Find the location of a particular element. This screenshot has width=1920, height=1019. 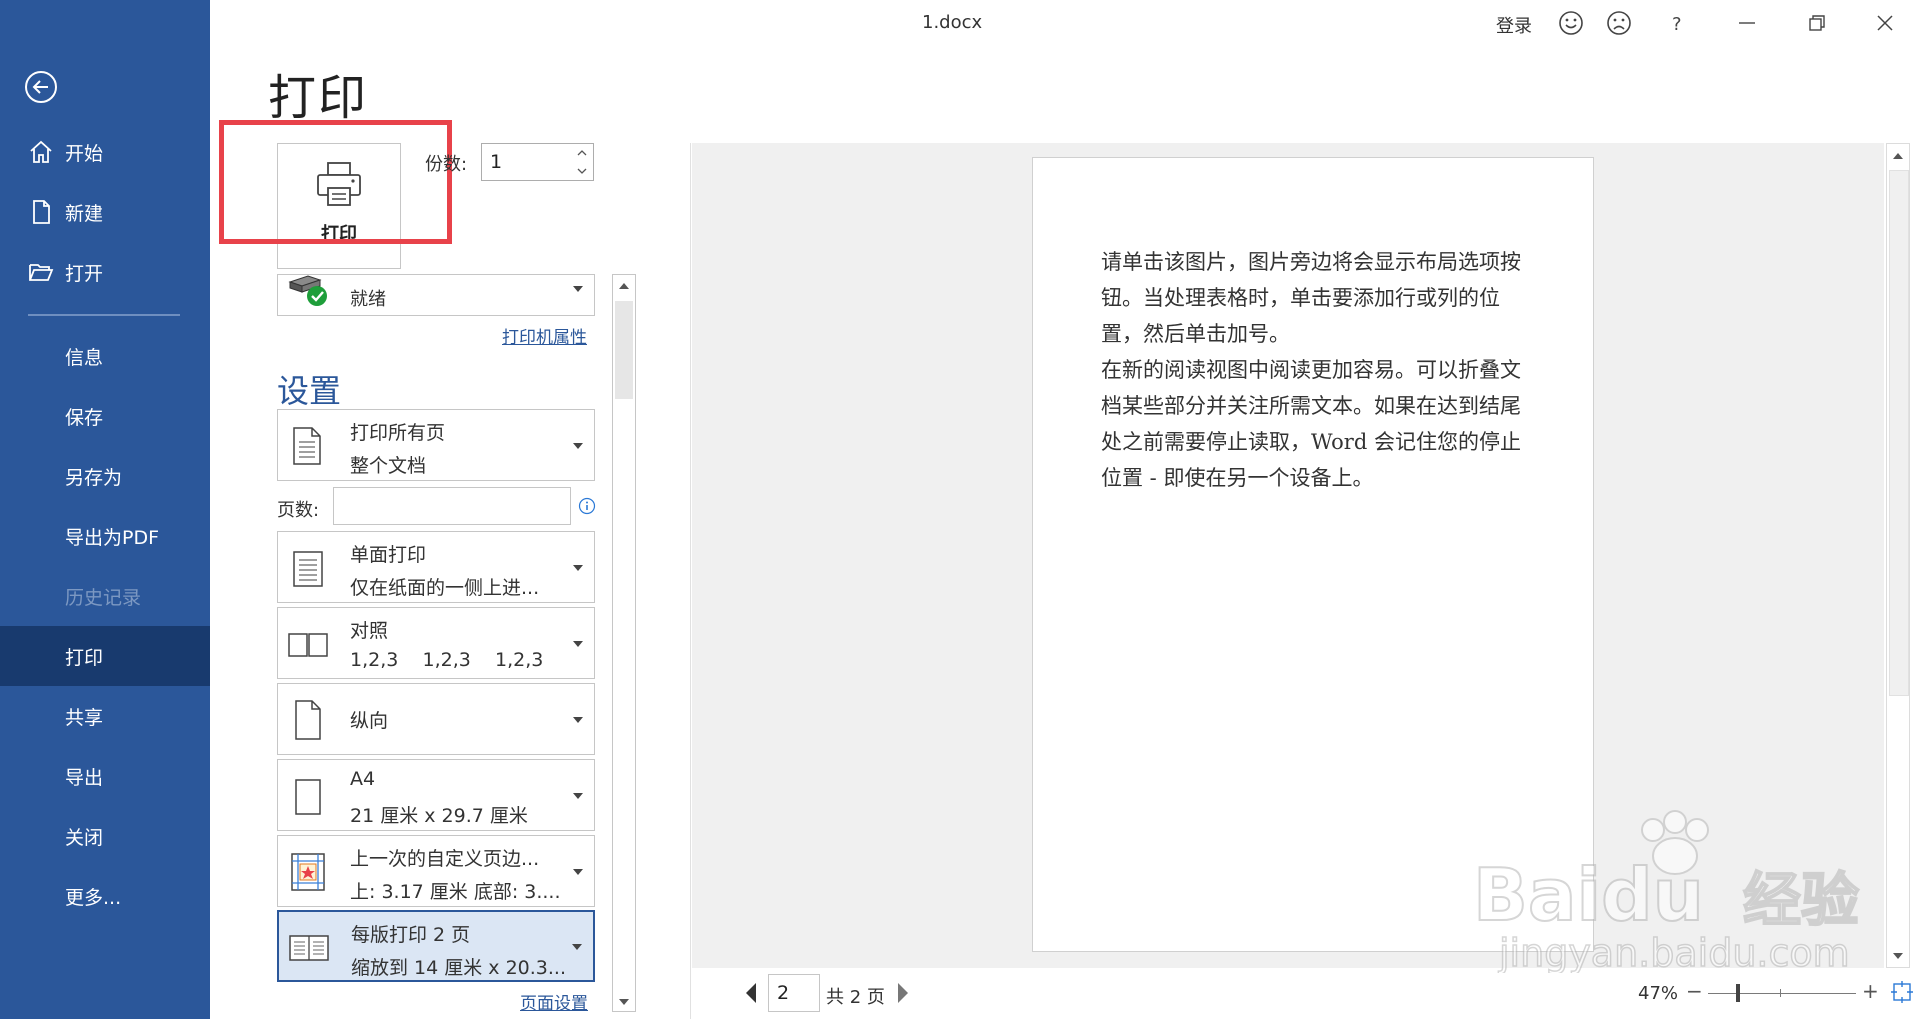

option-line2: 1,2,3 1,2,3 1,2,3 is located at coordinates (447, 660).